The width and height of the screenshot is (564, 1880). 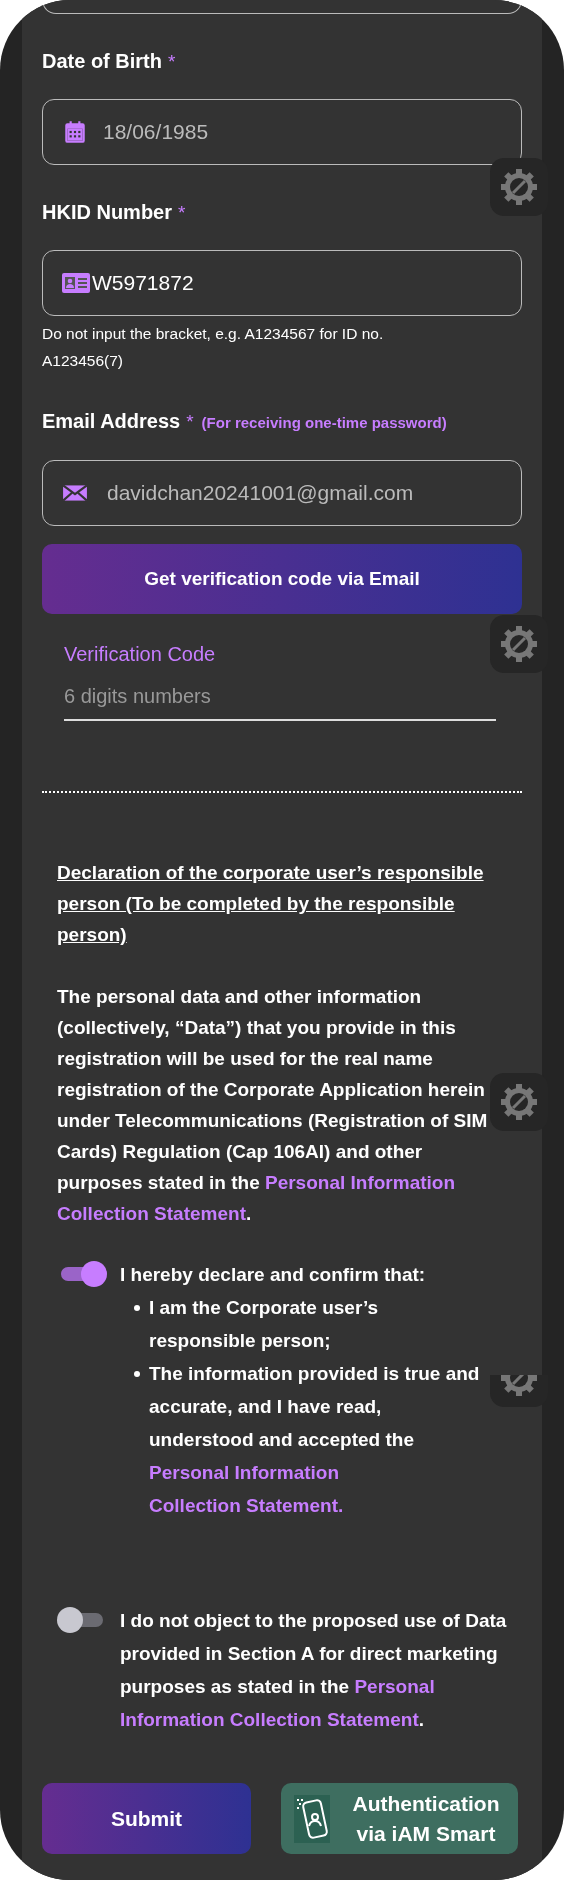 I want to click on iam-smart-button: Authentication via iAM Smart, so click(x=399, y=1818).